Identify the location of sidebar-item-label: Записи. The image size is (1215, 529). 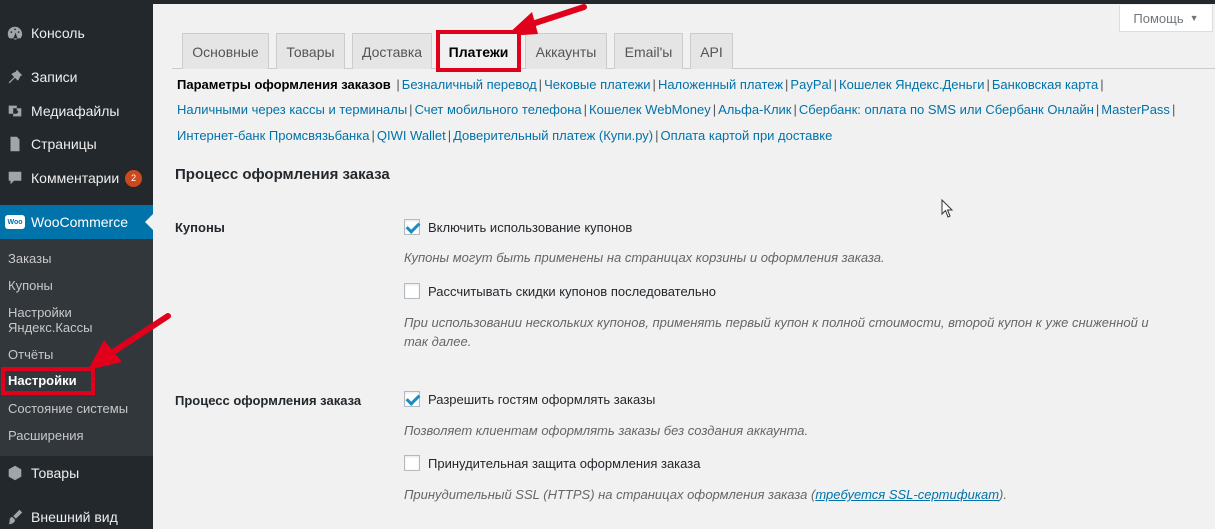
(54, 77).